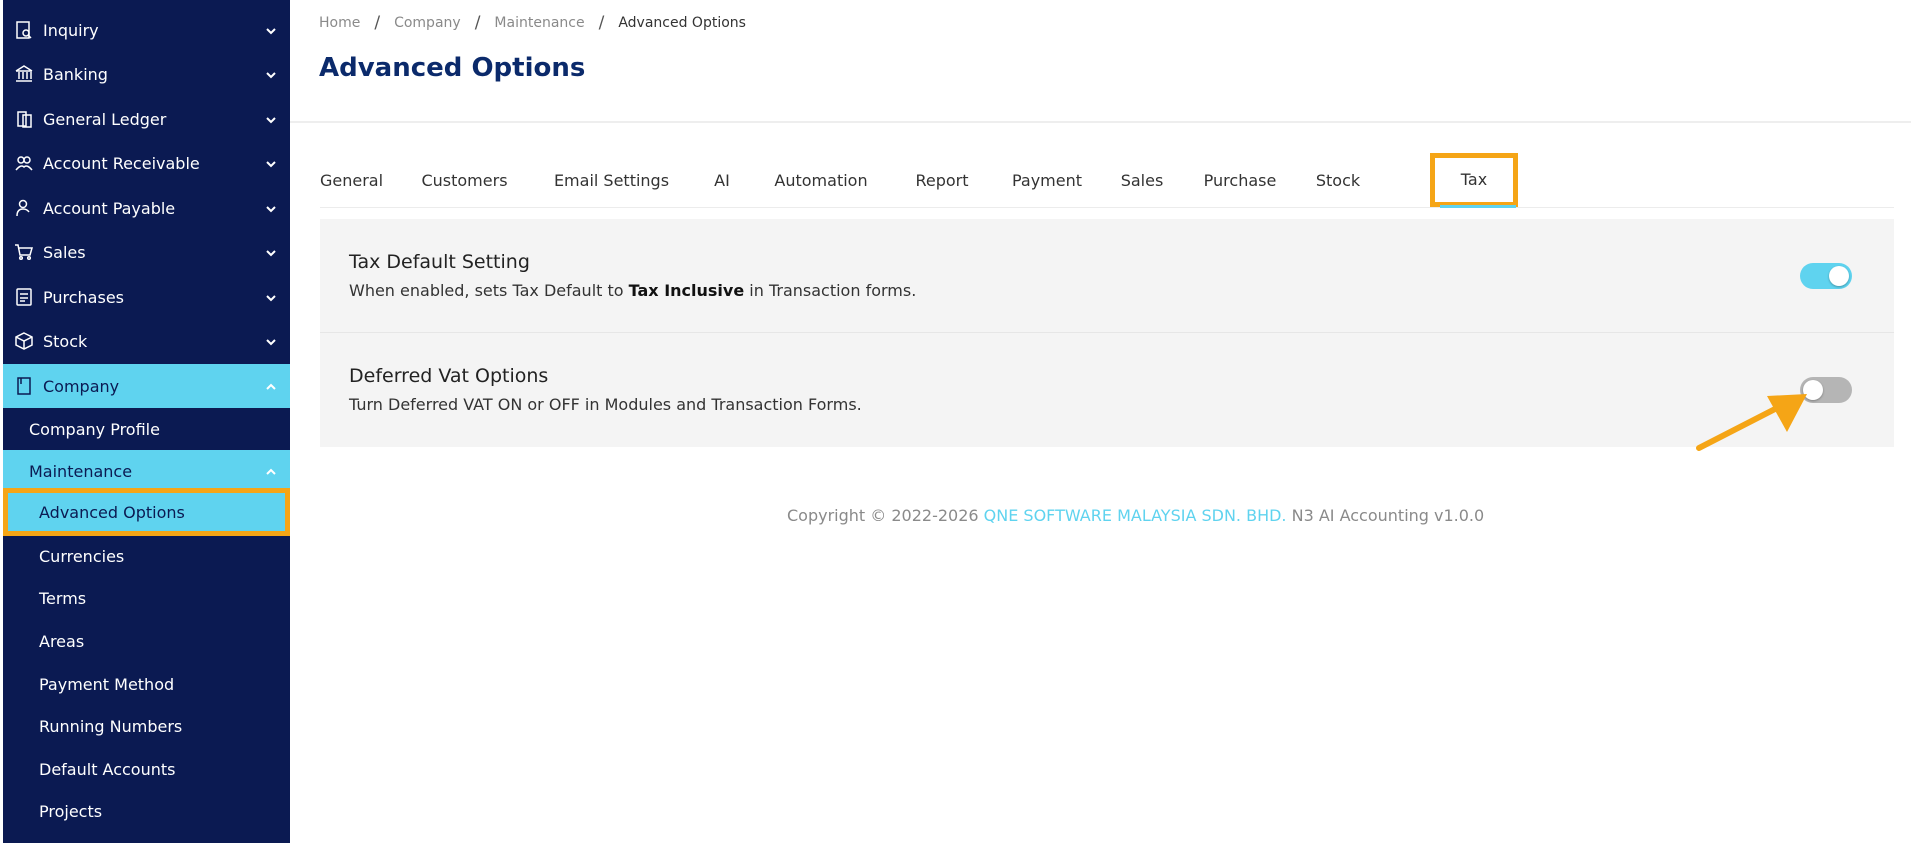 This screenshot has width=1911, height=843. I want to click on sidebar-item-label: General Ledger, so click(105, 119).